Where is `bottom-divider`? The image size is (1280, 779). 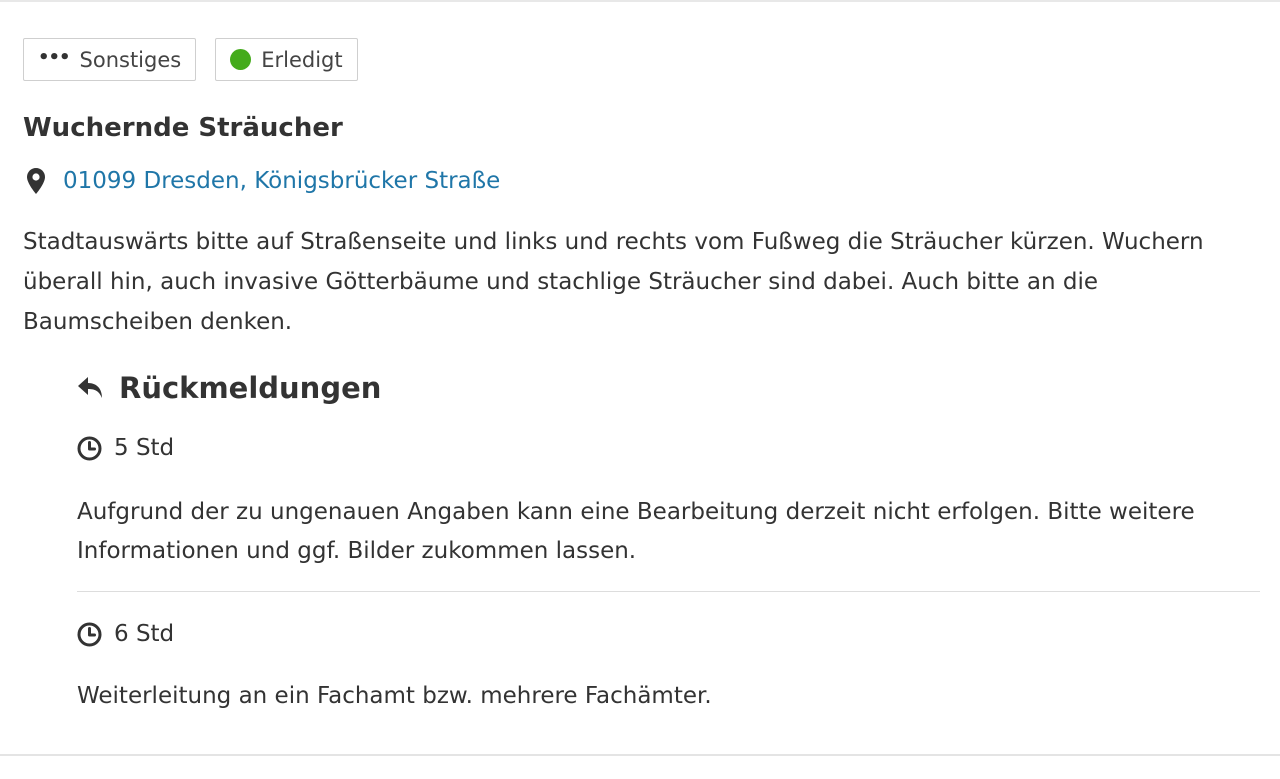 bottom-divider is located at coordinates (640, 755).